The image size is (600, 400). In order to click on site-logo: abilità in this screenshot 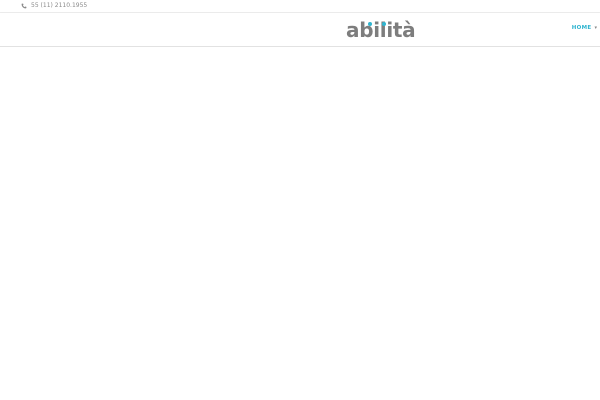, I will do `click(381, 30)`.